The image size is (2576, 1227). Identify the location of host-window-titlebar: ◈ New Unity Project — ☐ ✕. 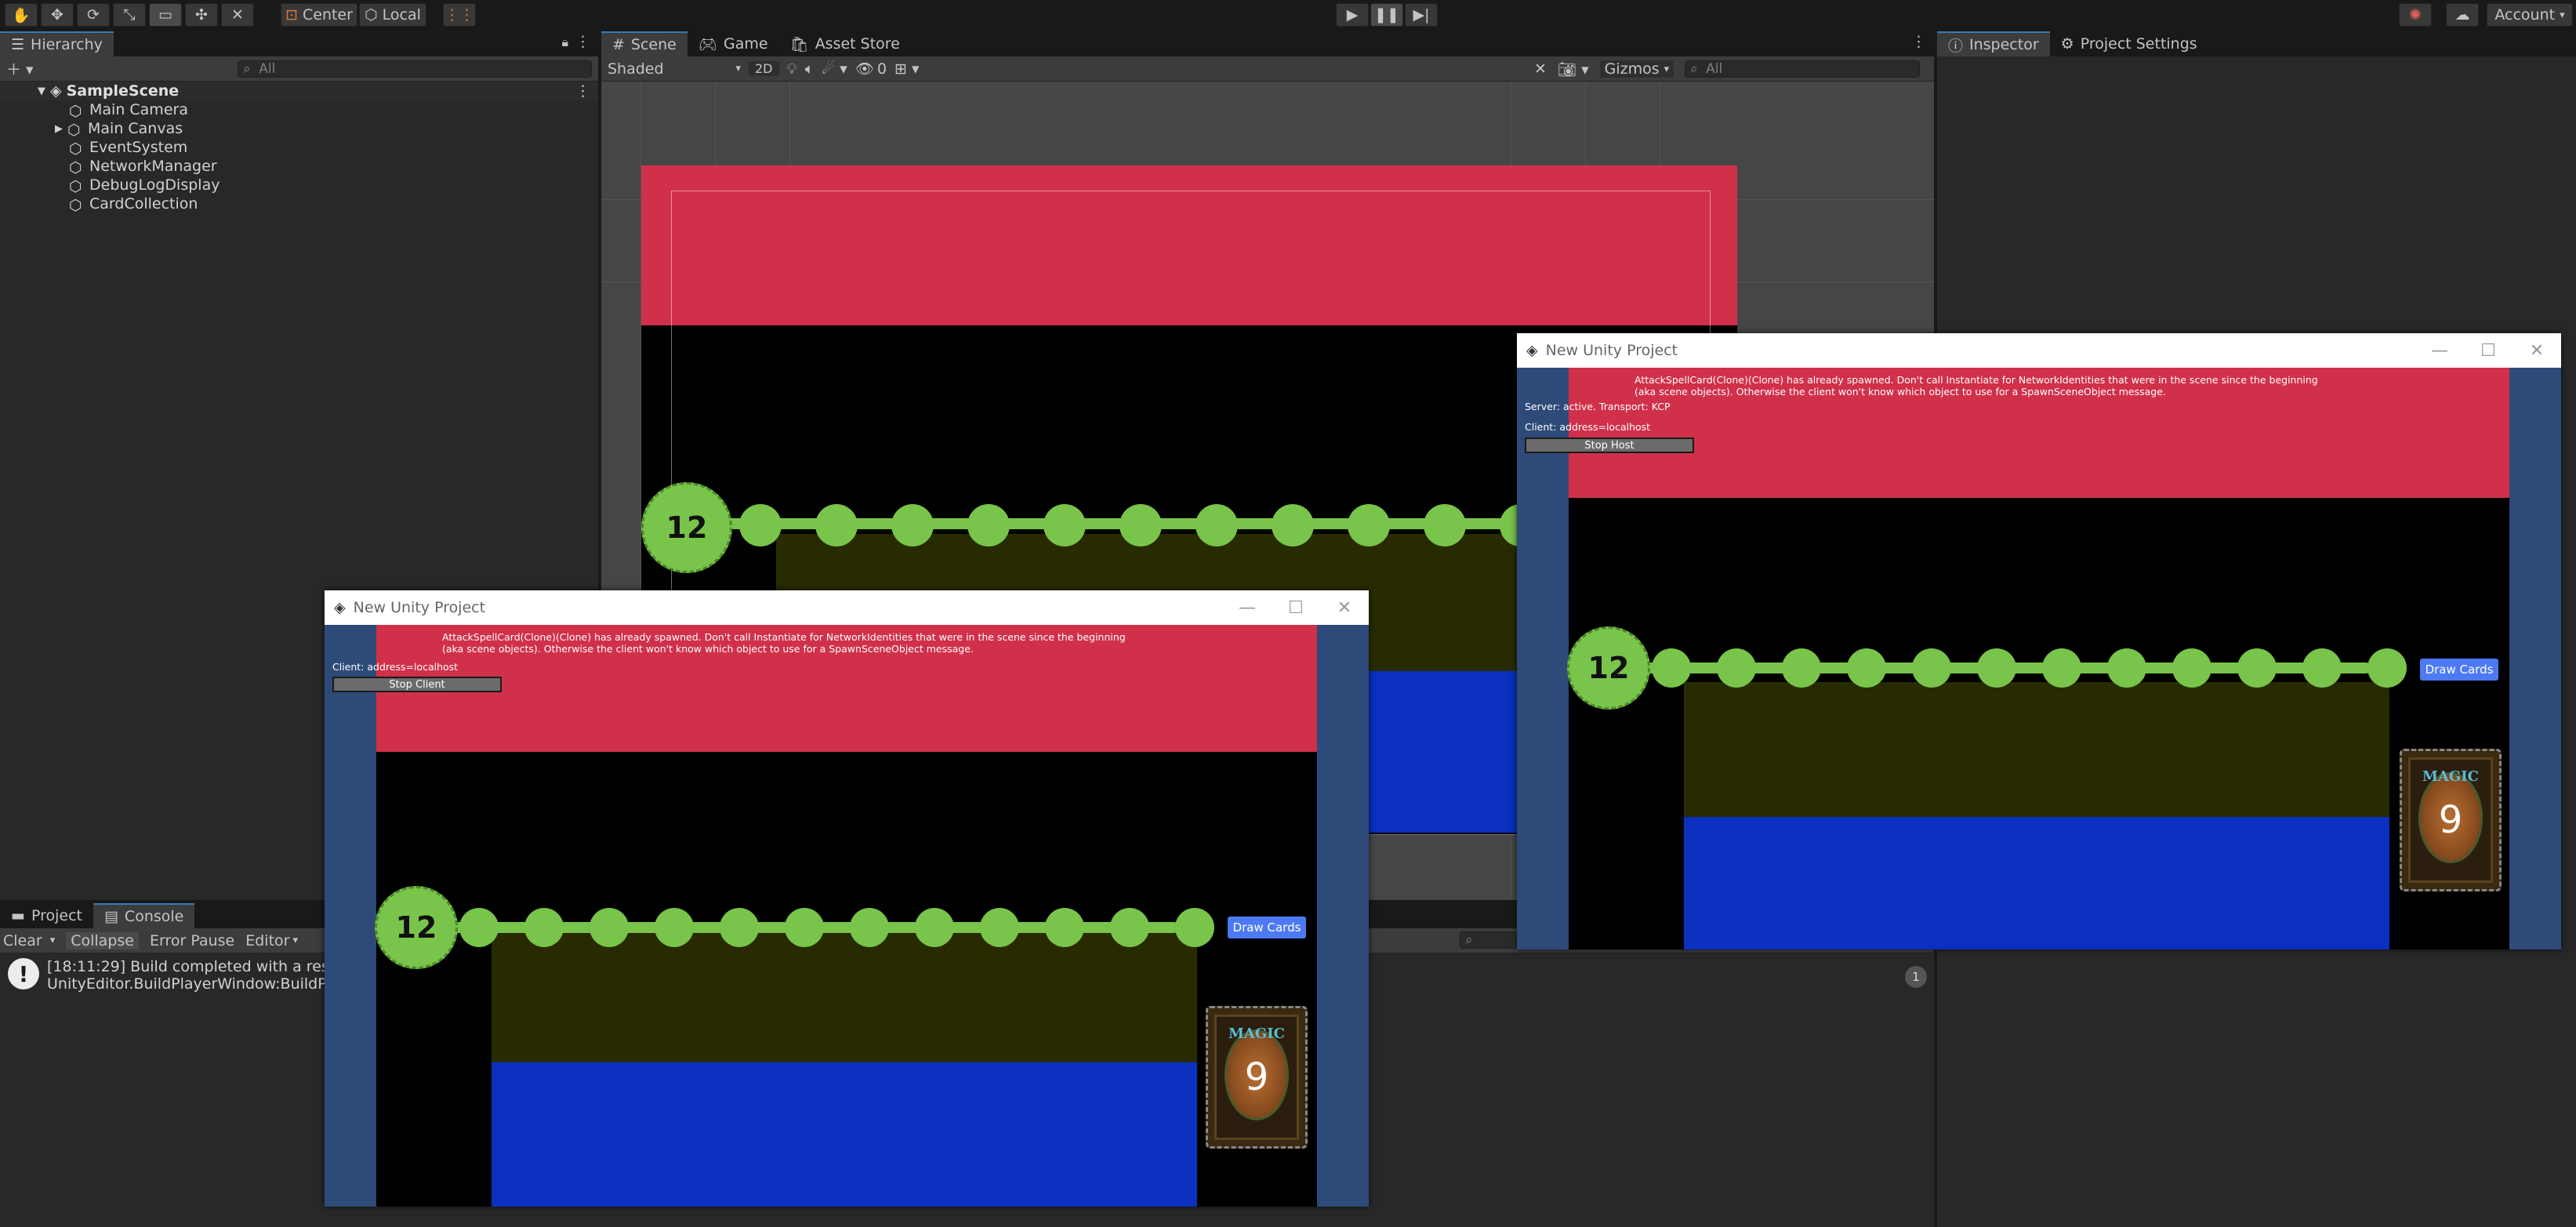
(2039, 350).